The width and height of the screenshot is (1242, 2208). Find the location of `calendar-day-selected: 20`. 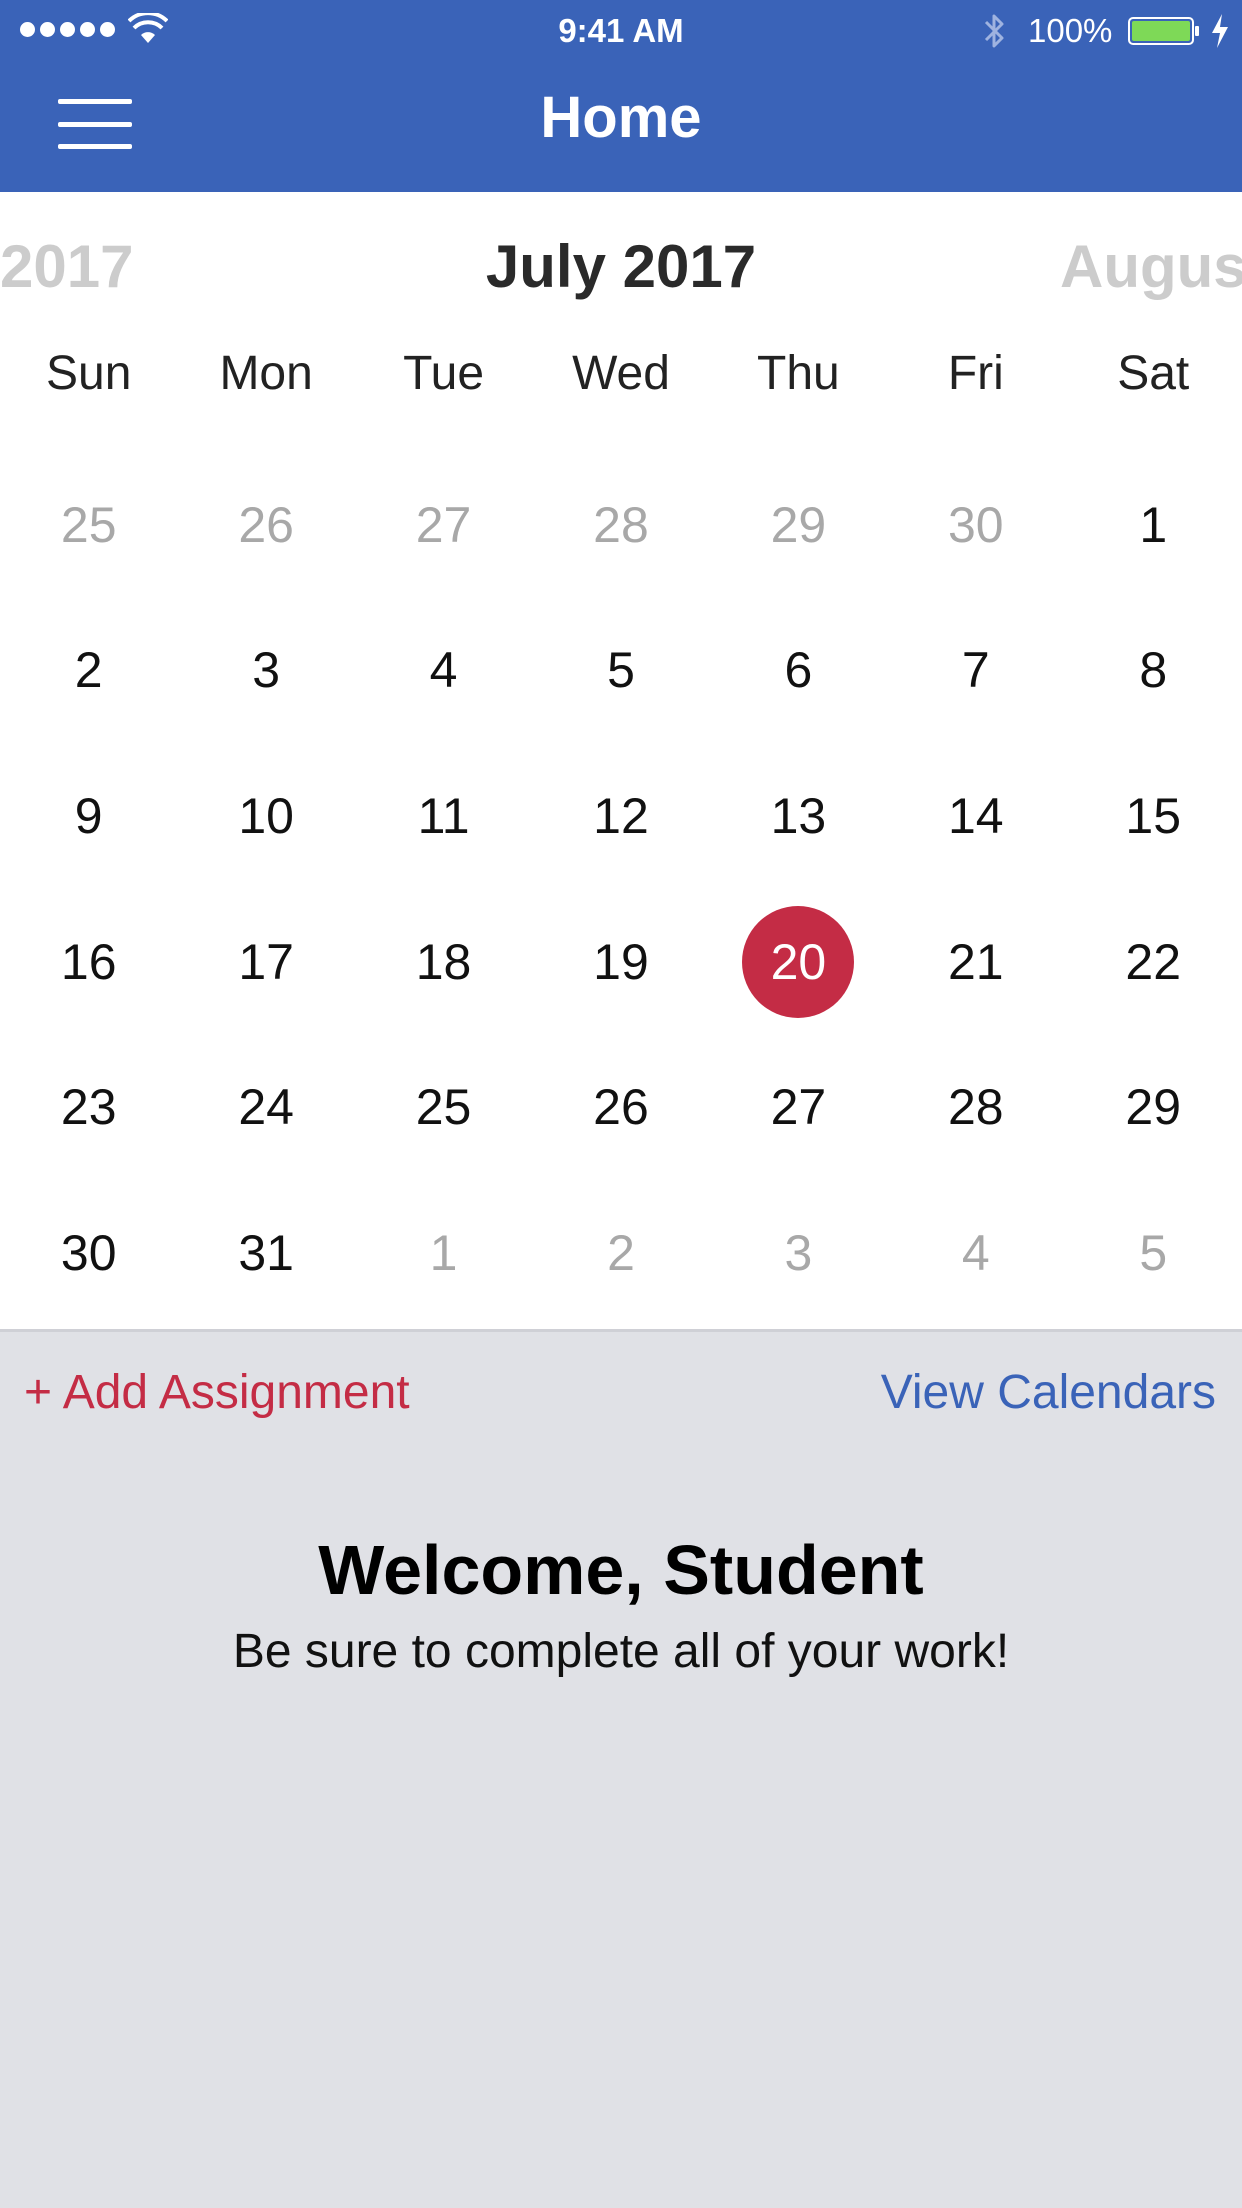

calendar-day-selected: 20 is located at coordinates (798, 962).